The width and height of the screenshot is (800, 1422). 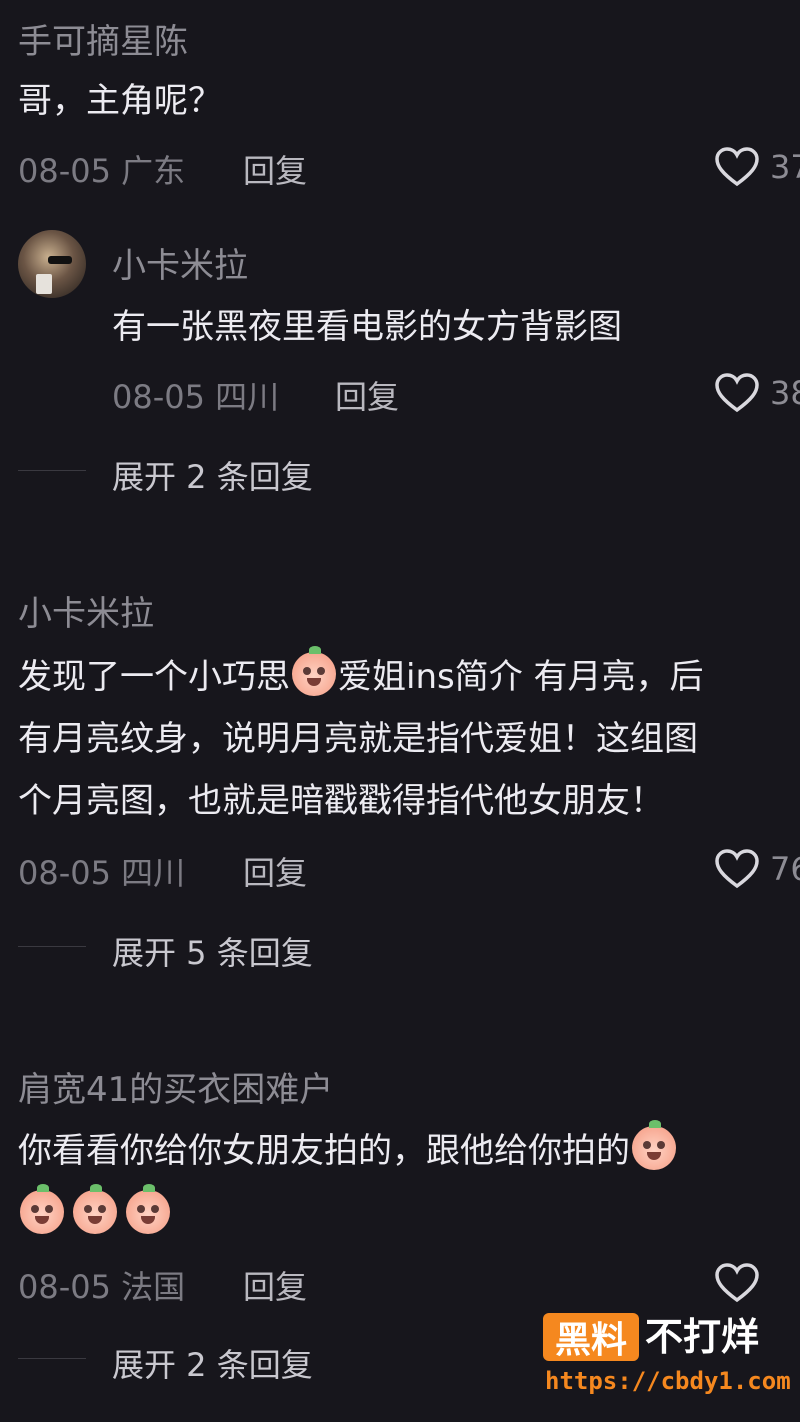 I want to click on comment-meta: 08-05 法国, so click(x=101, y=1285).